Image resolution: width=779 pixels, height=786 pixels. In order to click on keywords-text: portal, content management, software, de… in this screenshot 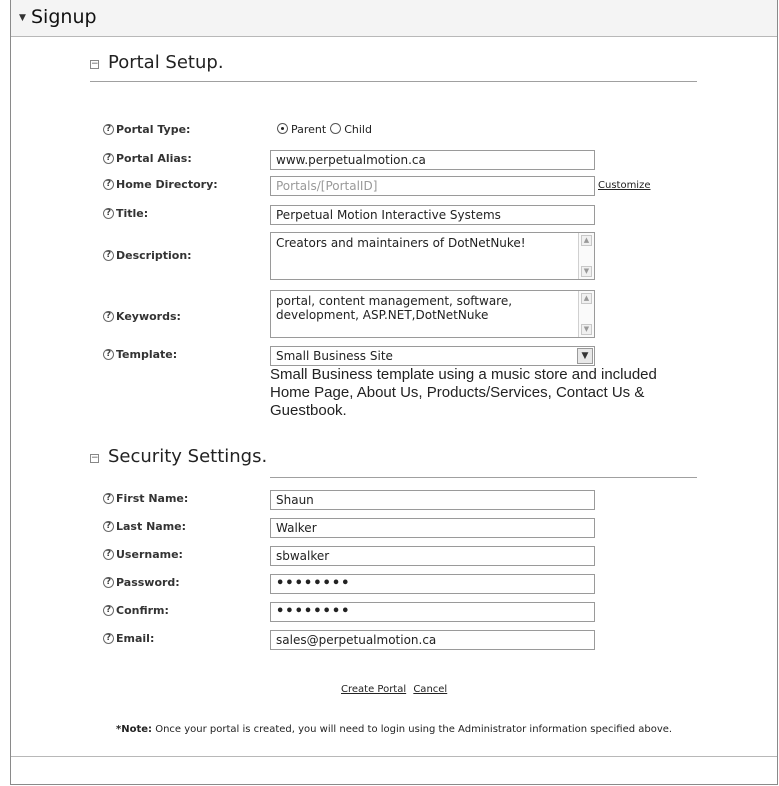, I will do `click(394, 308)`.